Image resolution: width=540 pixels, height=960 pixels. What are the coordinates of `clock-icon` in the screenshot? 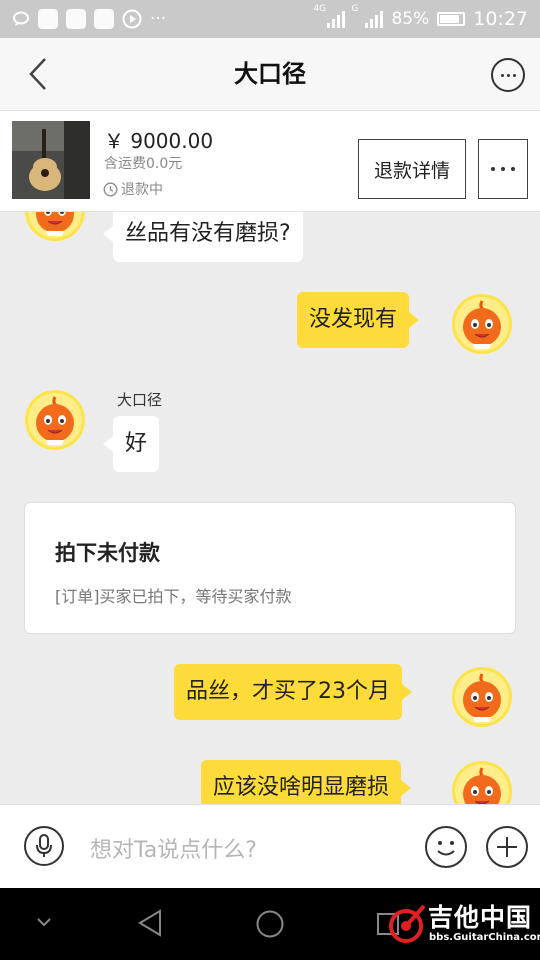 It's located at (110, 189).